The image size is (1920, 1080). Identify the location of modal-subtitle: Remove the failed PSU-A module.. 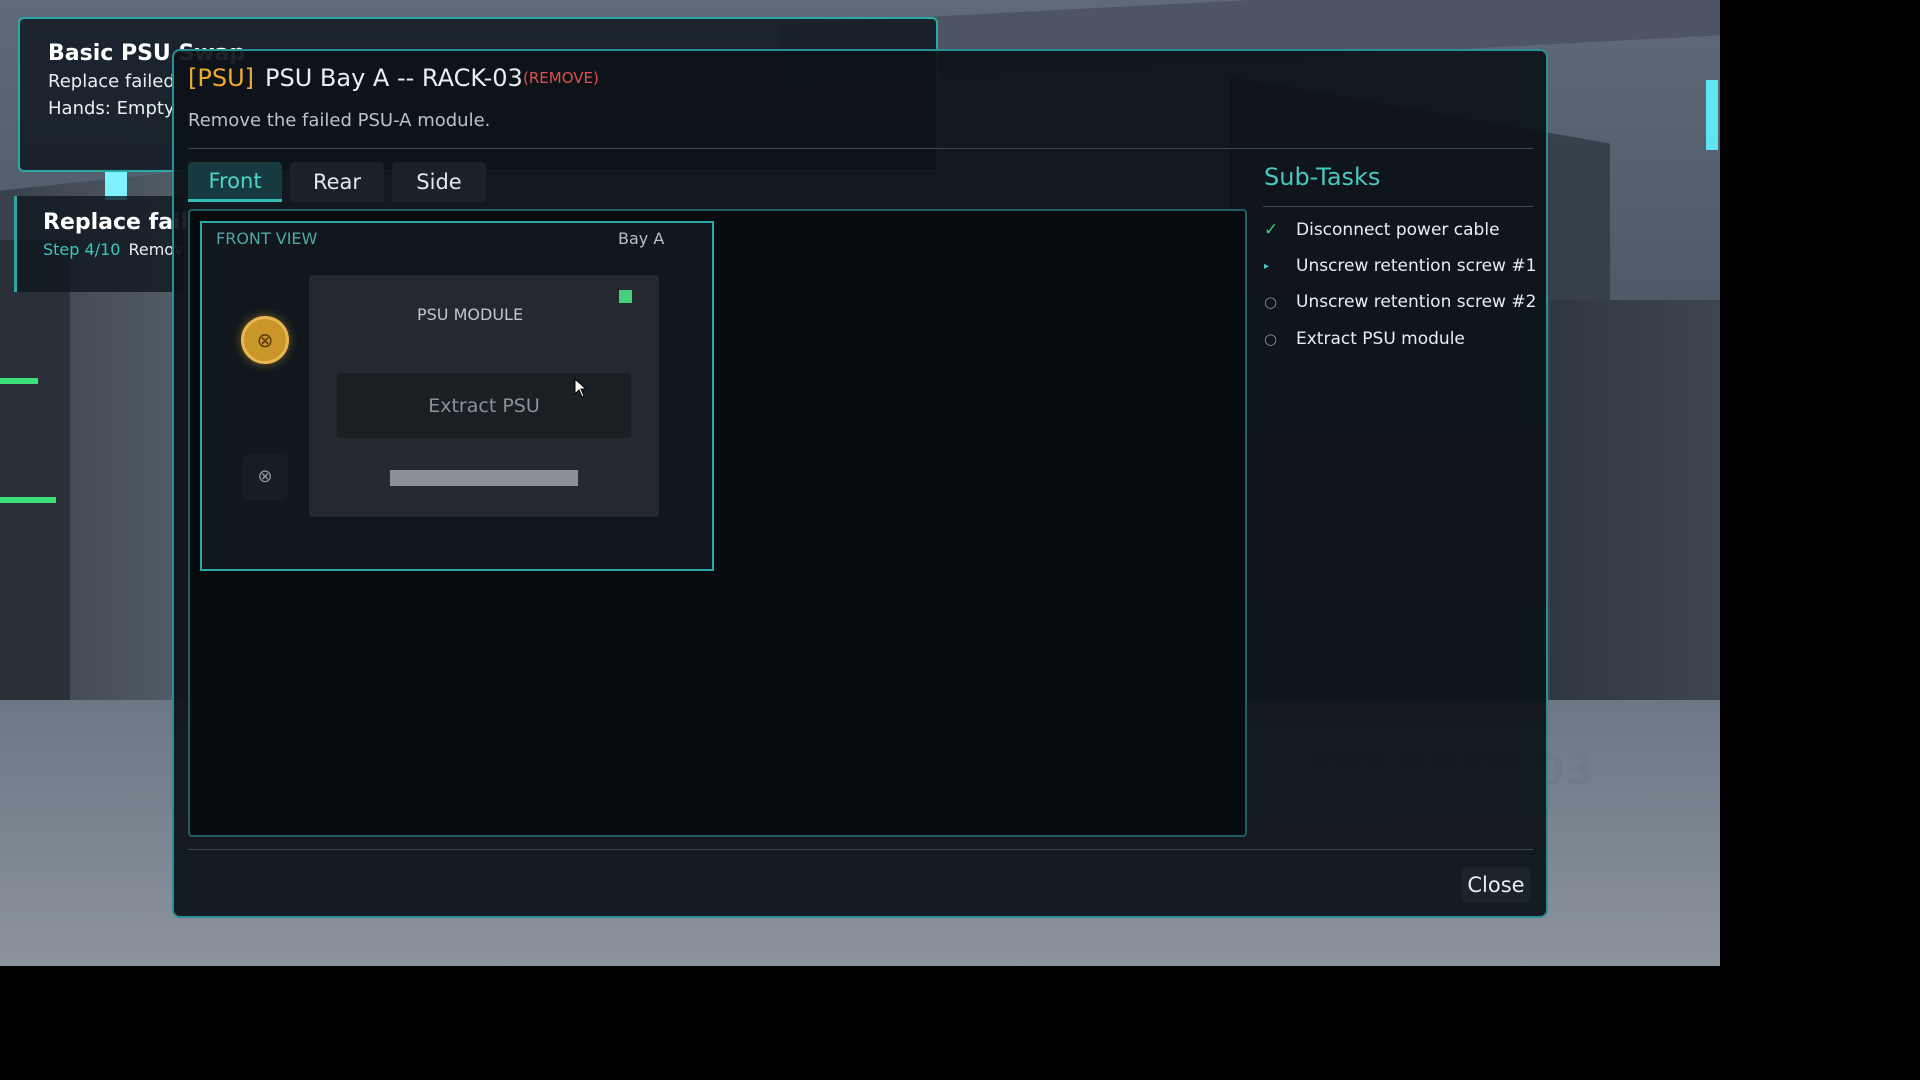
(339, 120).